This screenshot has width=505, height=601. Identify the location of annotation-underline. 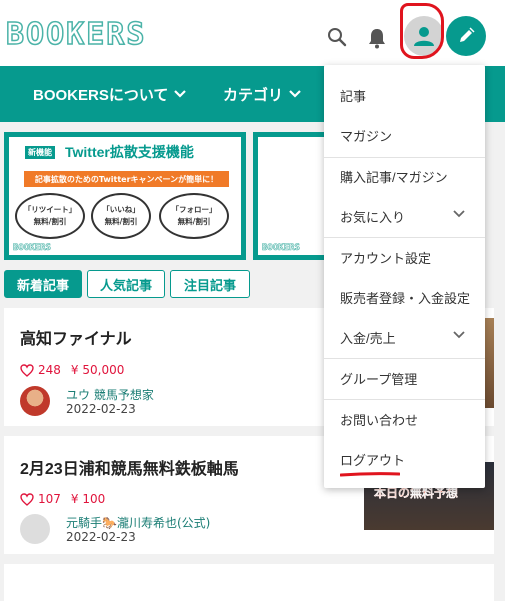
(370, 474).